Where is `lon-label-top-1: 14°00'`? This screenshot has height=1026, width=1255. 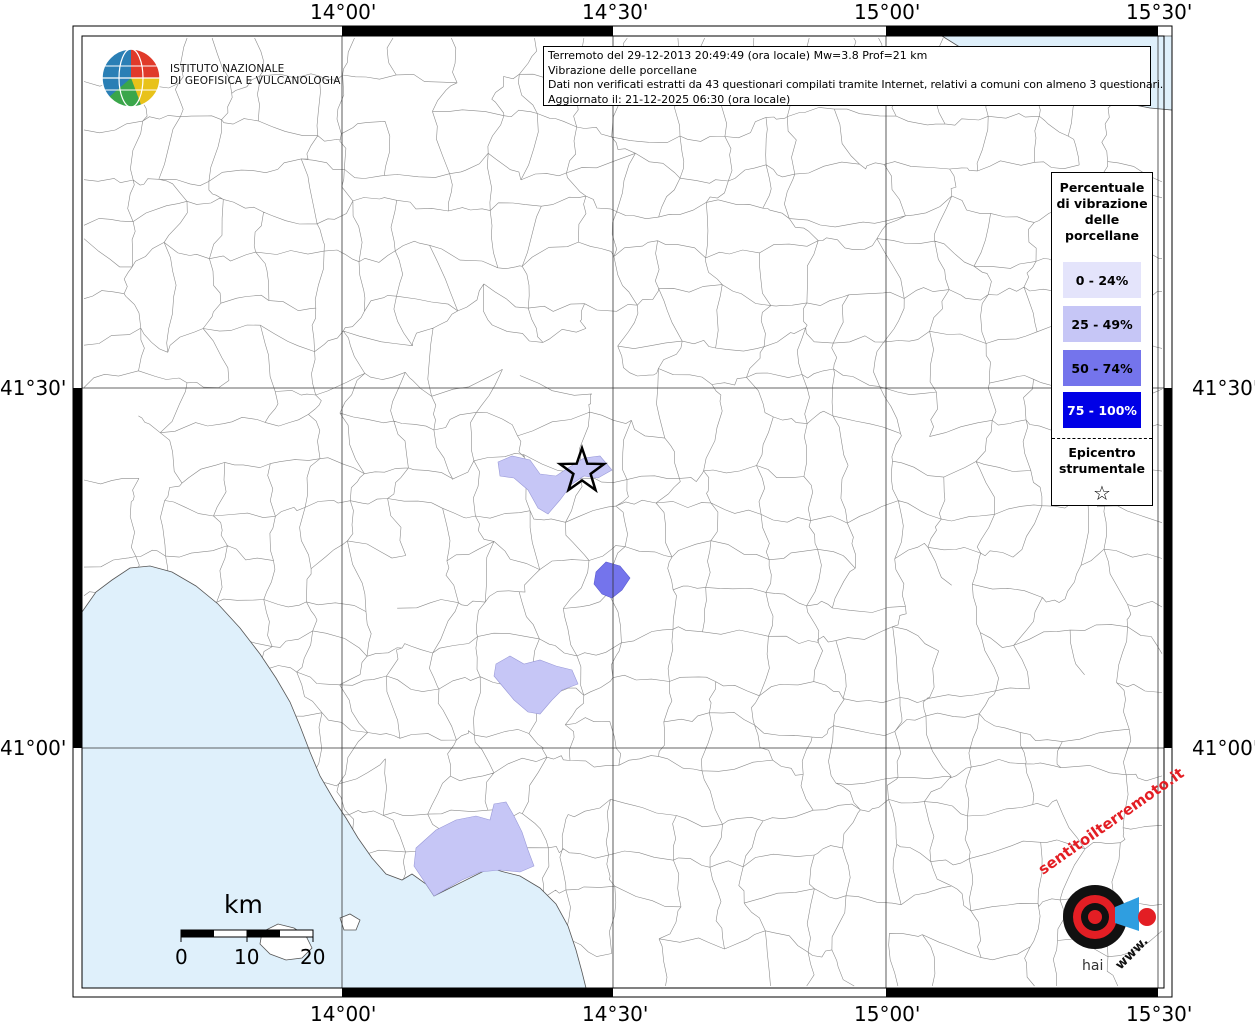
lon-label-top-1: 14°00' is located at coordinates (343, 12).